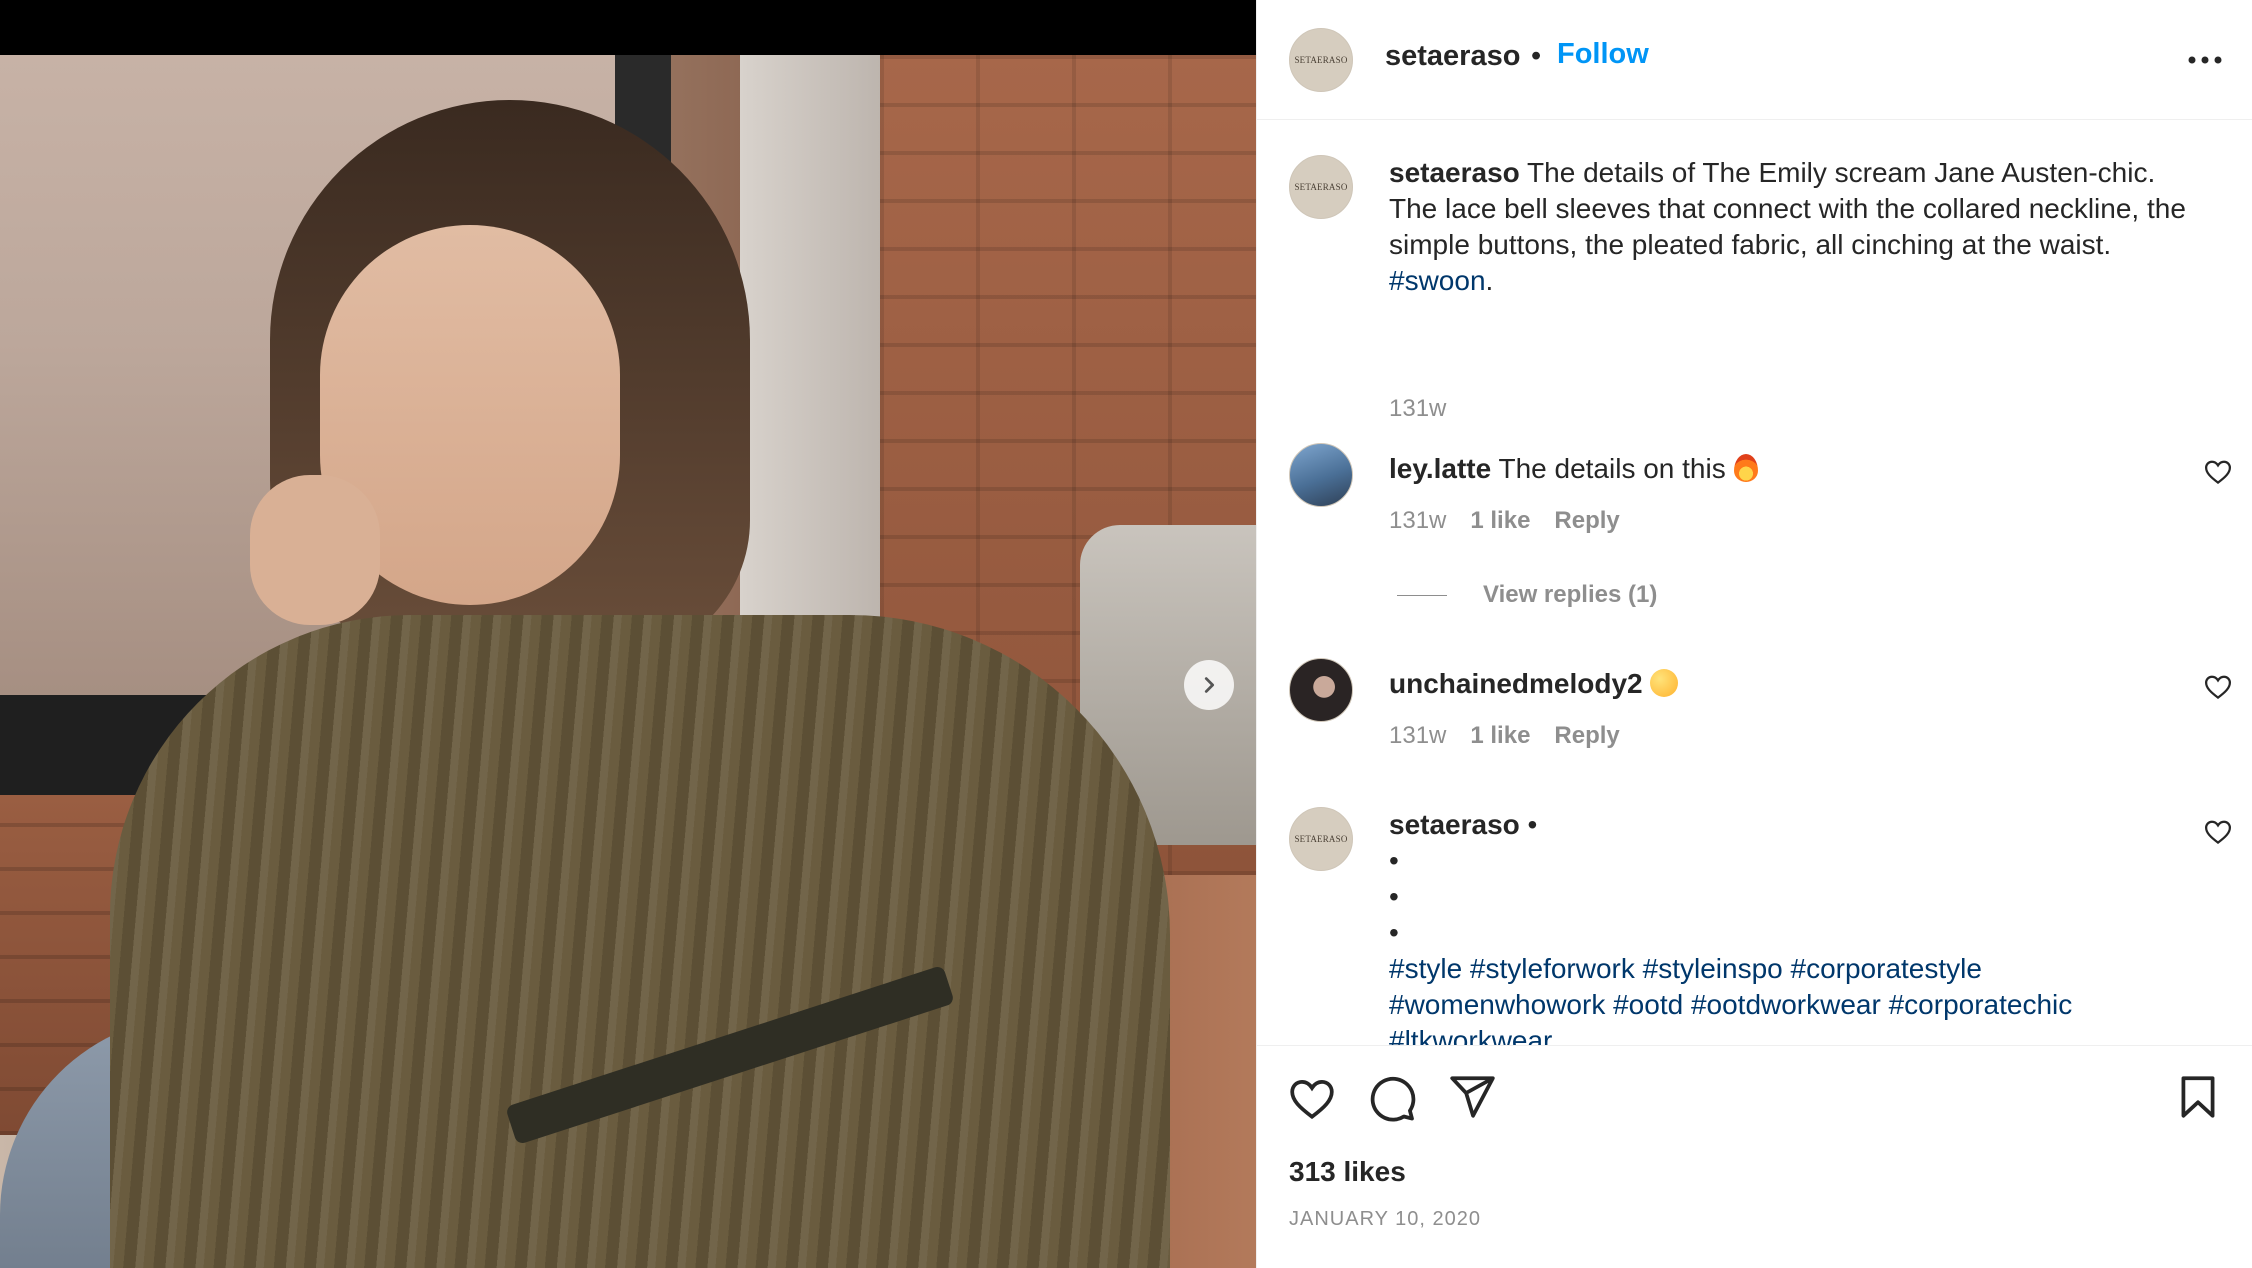  Describe the element at coordinates (1454, 824) in the screenshot. I see `comment-username: setaeraso` at that location.